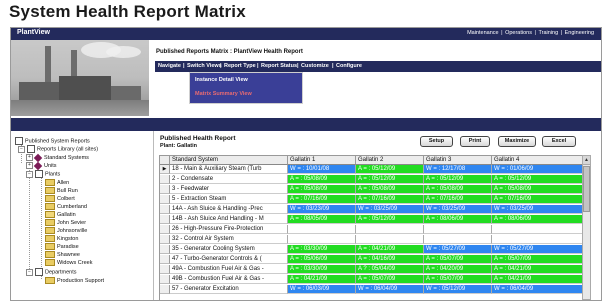  I want to click on row-system-name: 57 - Generator Excitation, so click(229, 289).